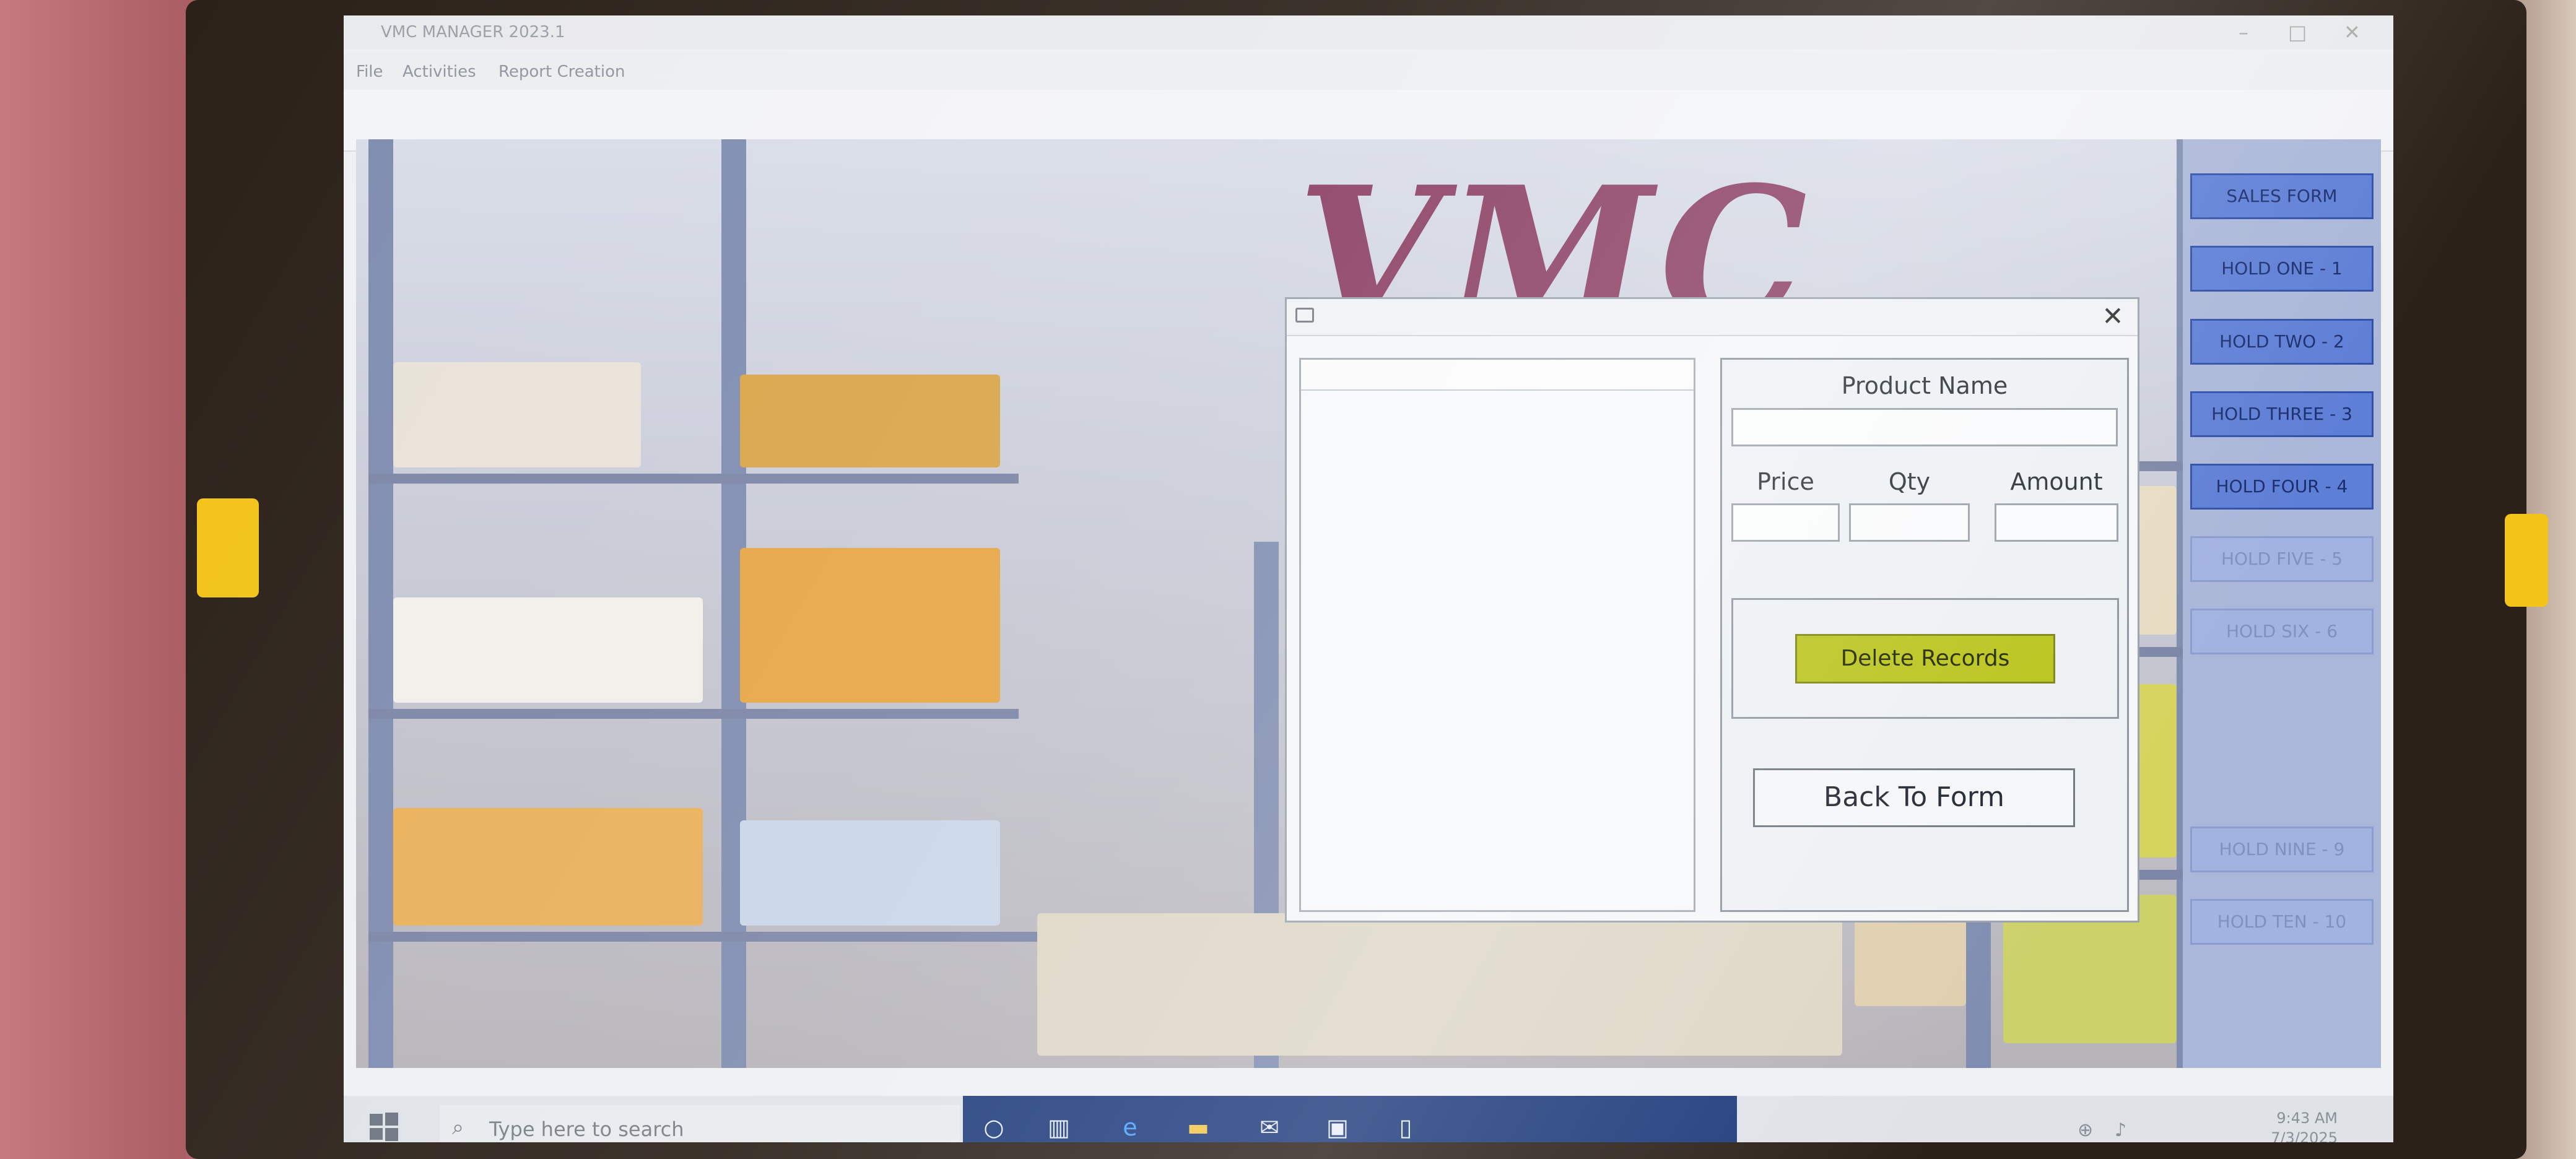 The height and width of the screenshot is (1159, 2576). What do you see at coordinates (993, 1127) in the screenshot?
I see `cortana-icon: ○` at bounding box center [993, 1127].